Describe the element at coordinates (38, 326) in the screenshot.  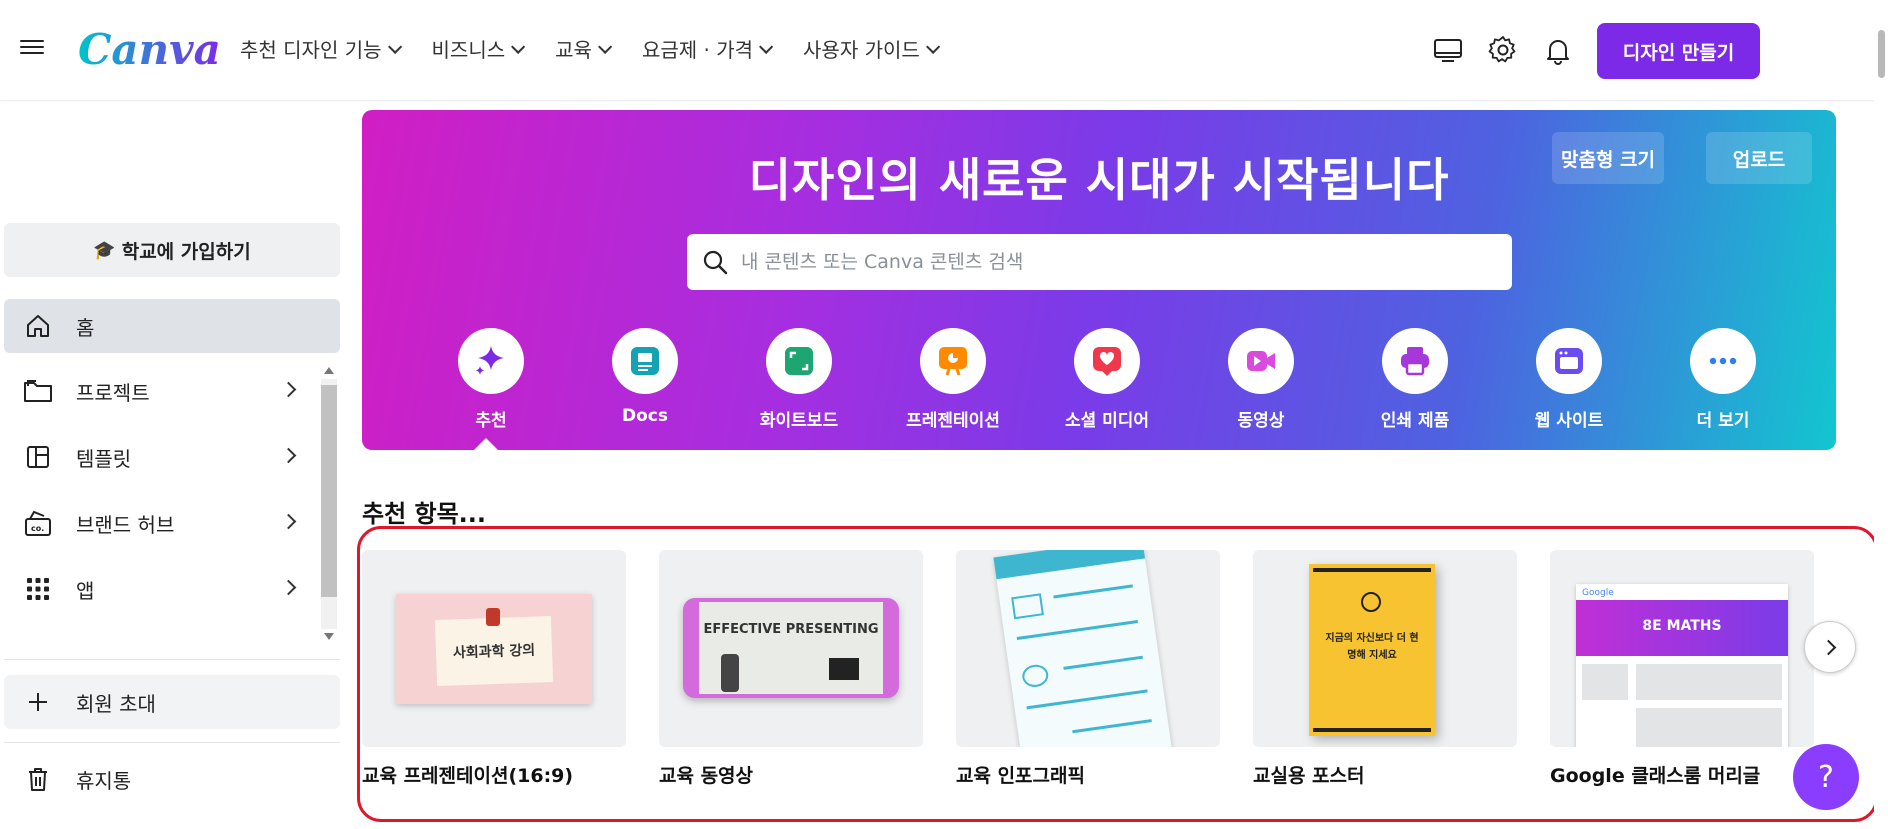
I see `home-icon` at that location.